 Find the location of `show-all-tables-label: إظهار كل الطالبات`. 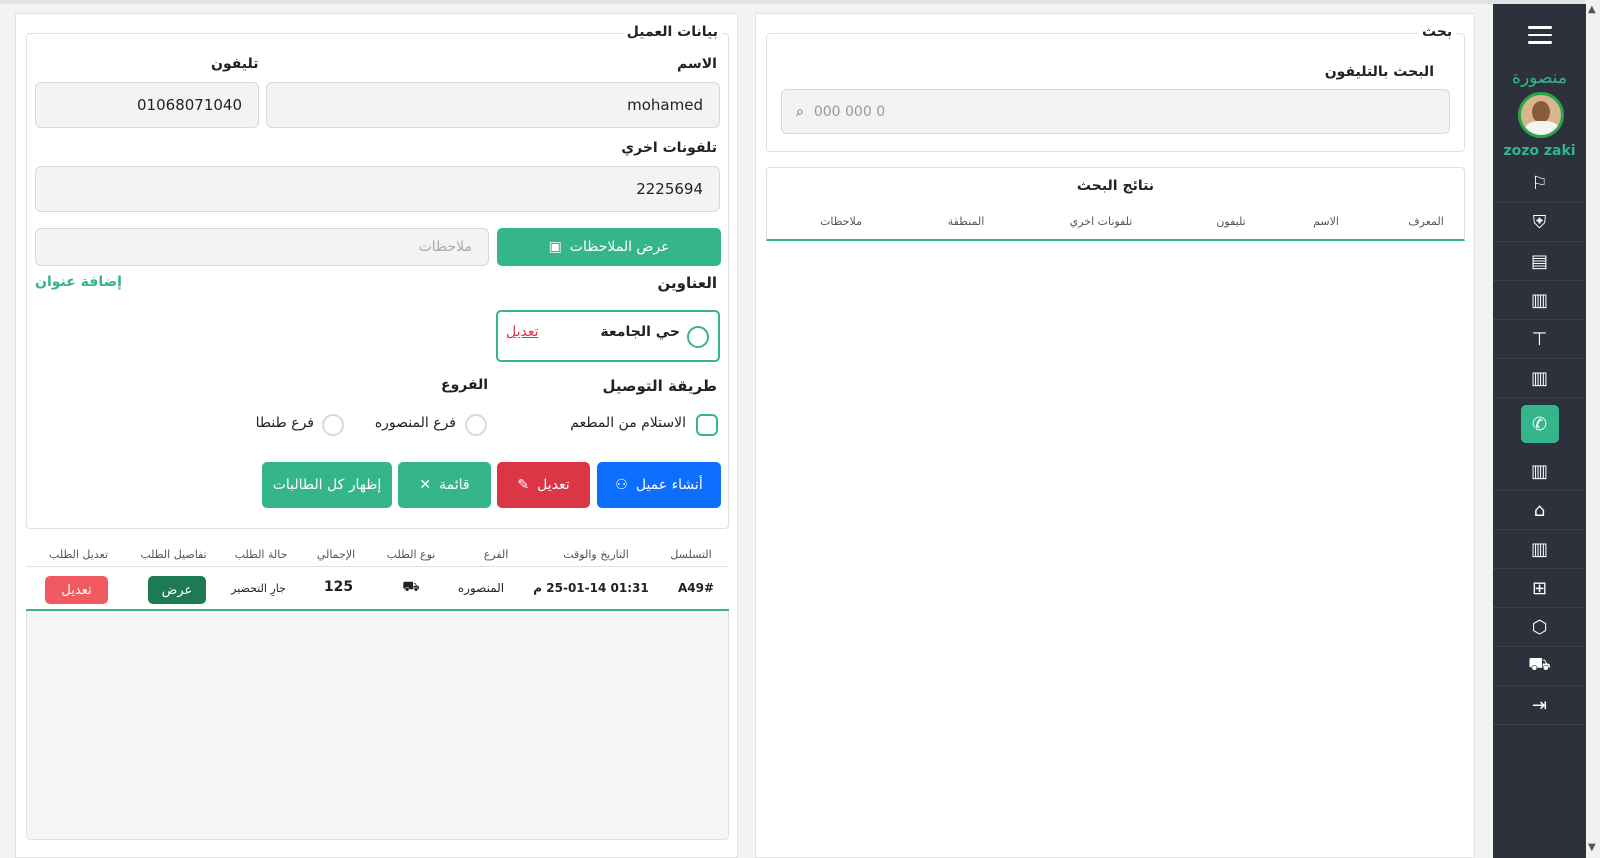

show-all-tables-label: إظهار كل الطالبات is located at coordinates (327, 485).